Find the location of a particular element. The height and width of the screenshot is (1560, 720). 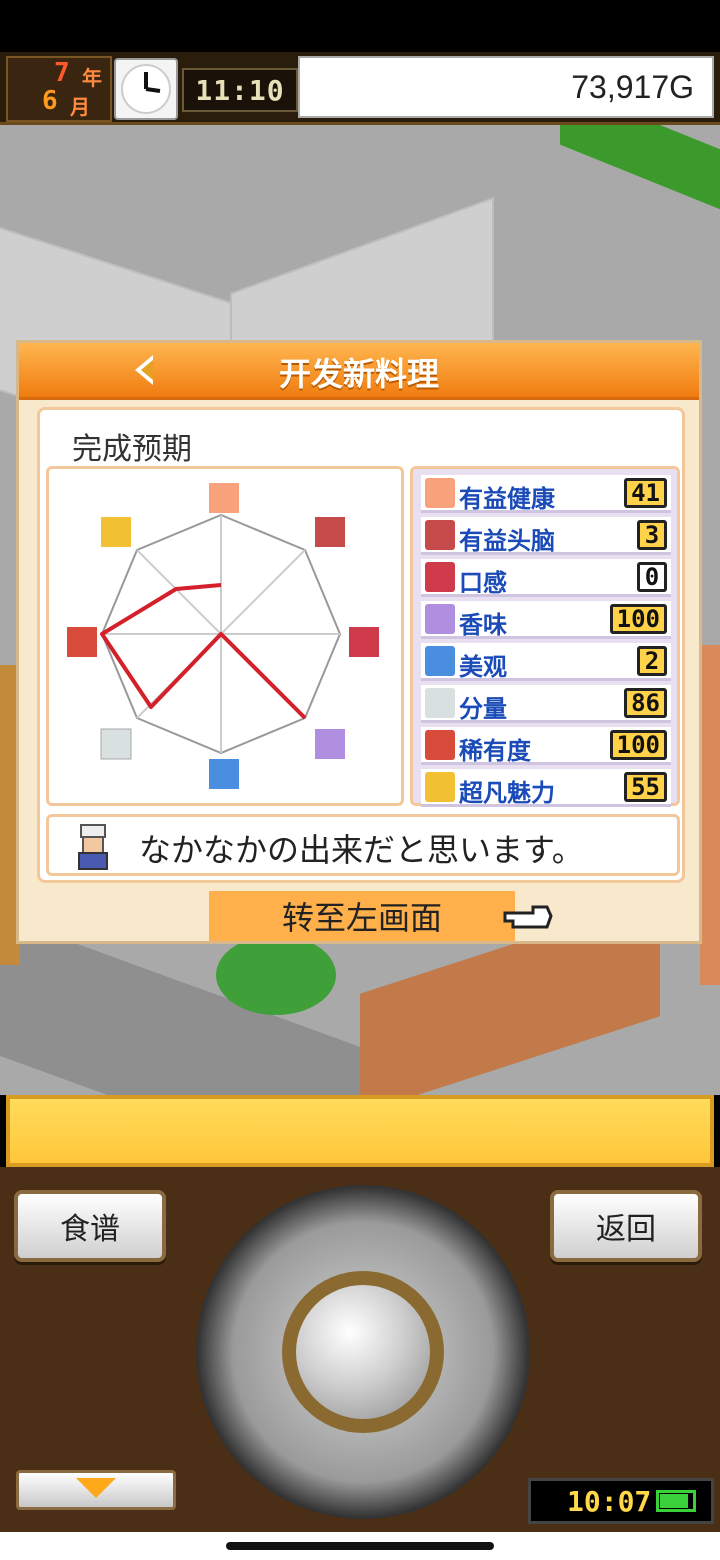

stat-row-charisma: 超凡魅力 55 is located at coordinates (546, 788).